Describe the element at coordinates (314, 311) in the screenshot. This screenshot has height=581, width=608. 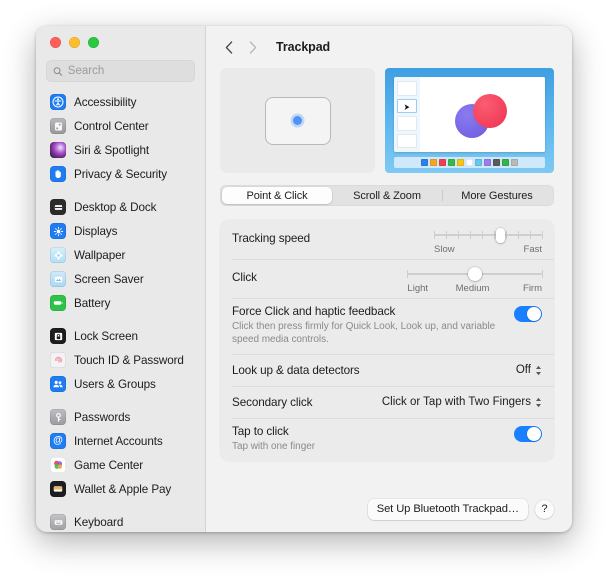
I see `force-click-label: Force Click and haptic feedback` at that location.